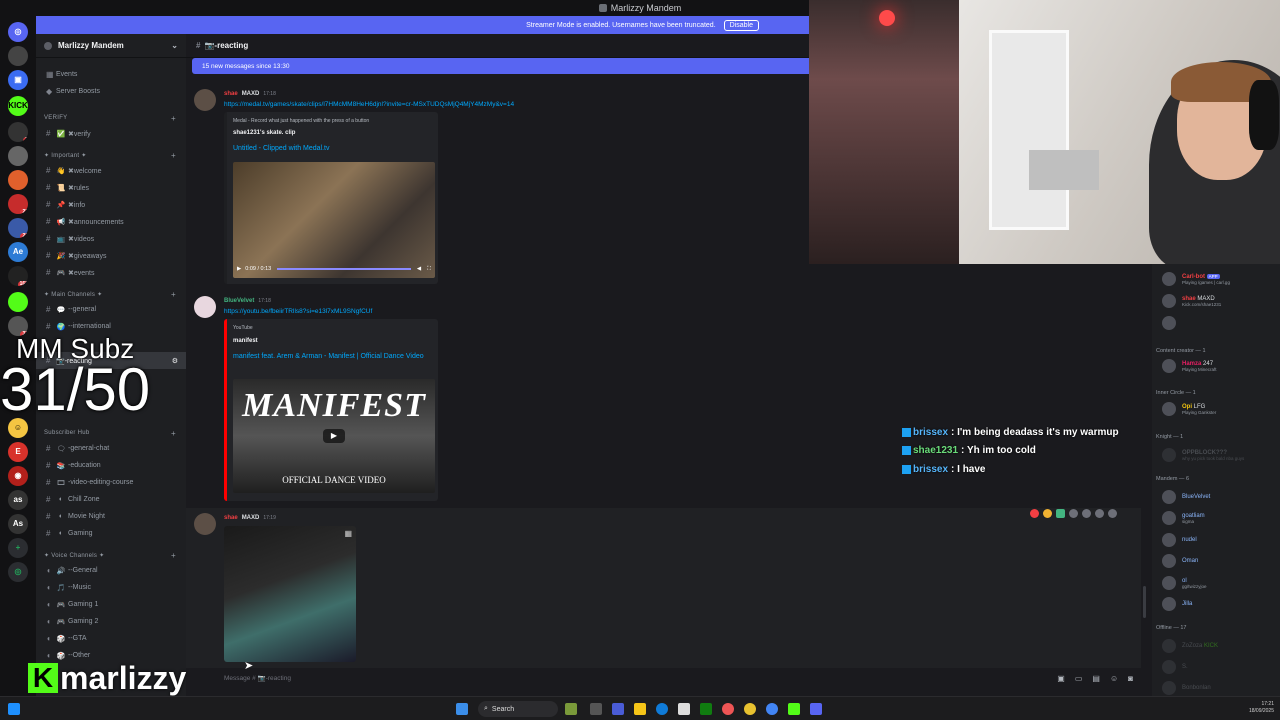  I want to click on voice-channel-item: ◖ 🎵 --Music, so click(111, 587).